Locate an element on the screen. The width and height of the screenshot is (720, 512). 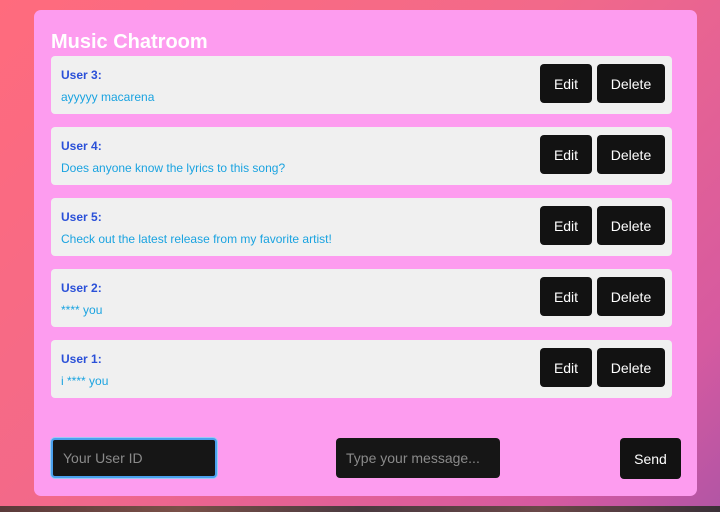
message-text: ayyyyy macarena is located at coordinates (108, 97).